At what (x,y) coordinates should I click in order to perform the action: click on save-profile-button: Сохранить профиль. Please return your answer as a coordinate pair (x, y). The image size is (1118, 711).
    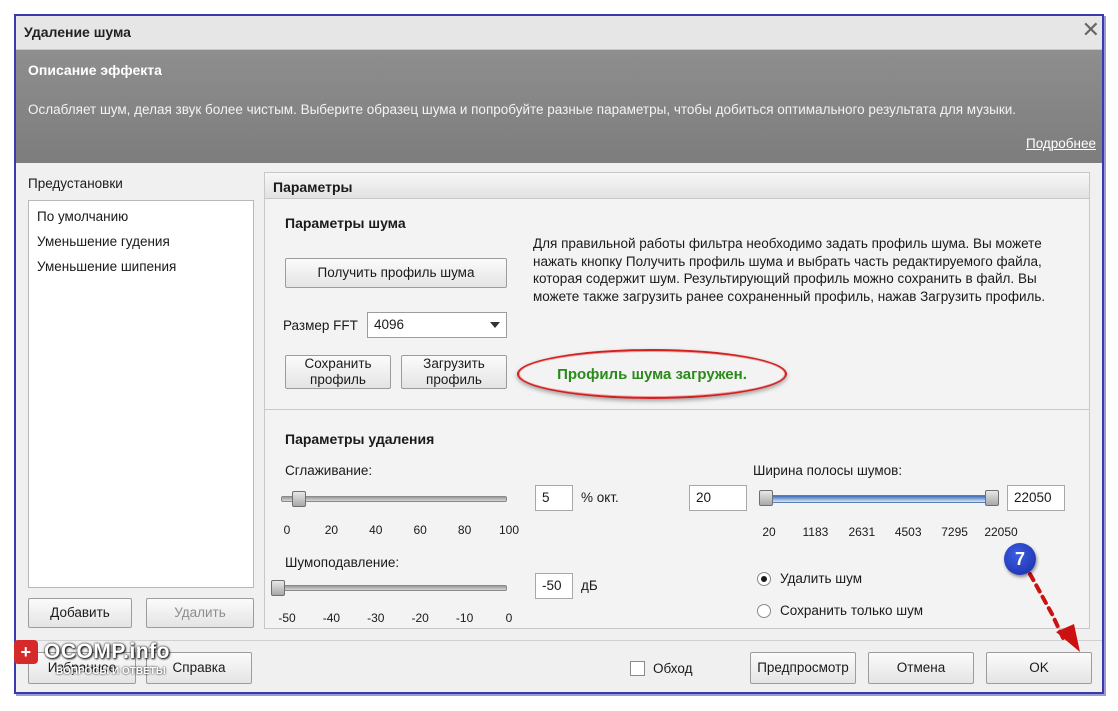
    Looking at the image, I should click on (338, 372).